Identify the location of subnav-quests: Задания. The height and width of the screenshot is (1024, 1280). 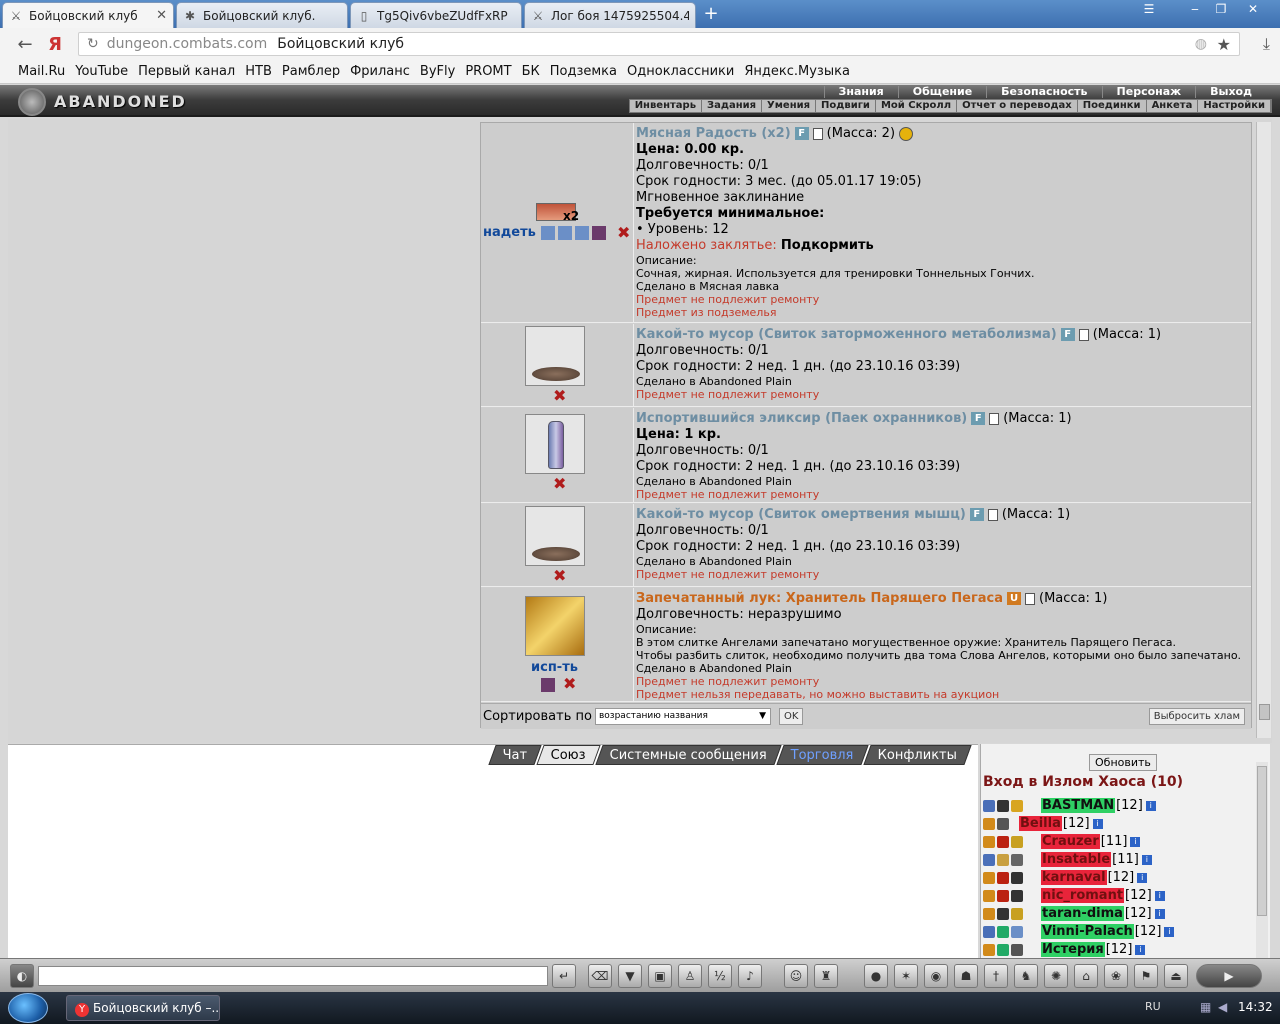
(732, 106).